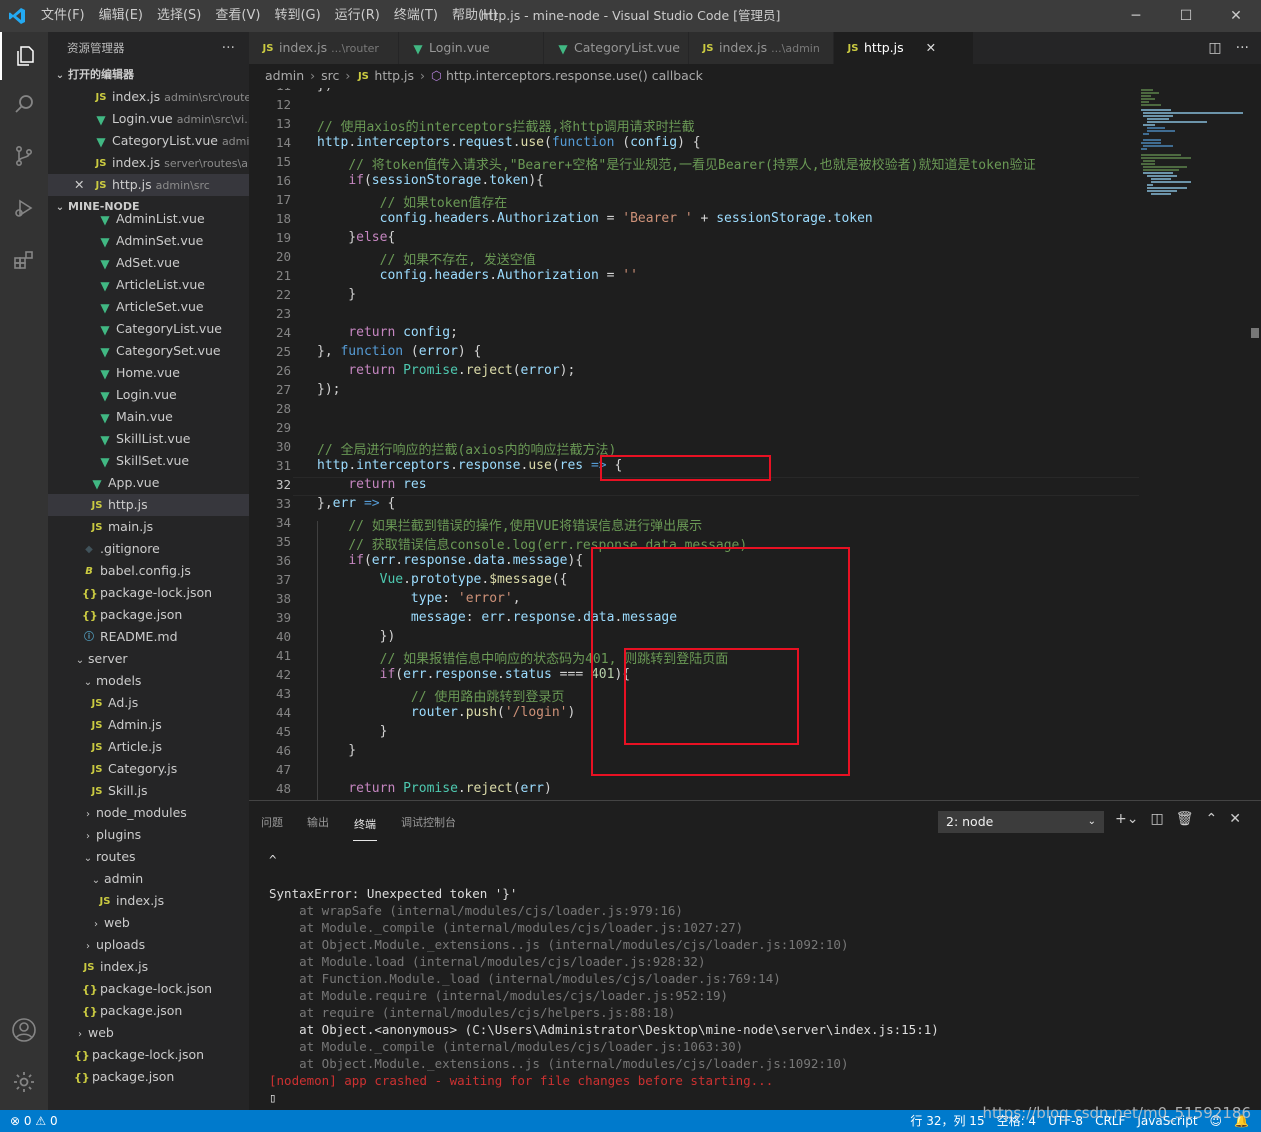  What do you see at coordinates (1185, 819) in the screenshot?
I see `trash-icon: 🗑` at bounding box center [1185, 819].